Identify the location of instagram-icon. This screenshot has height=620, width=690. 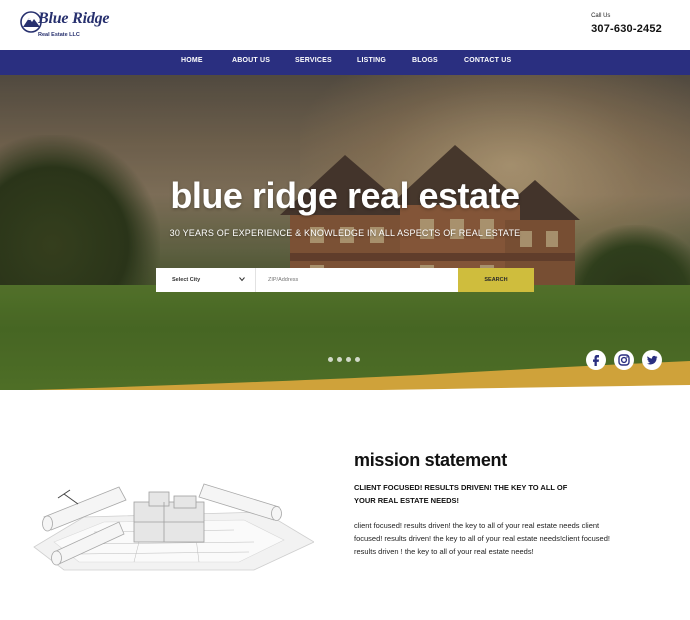
(624, 360).